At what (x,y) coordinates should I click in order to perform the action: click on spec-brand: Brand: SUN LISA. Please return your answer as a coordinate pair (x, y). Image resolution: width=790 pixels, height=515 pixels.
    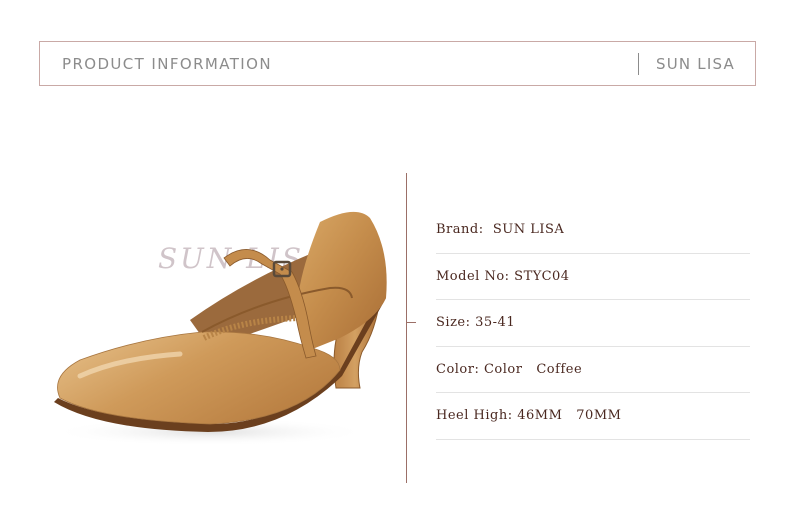
    Looking at the image, I should click on (593, 230).